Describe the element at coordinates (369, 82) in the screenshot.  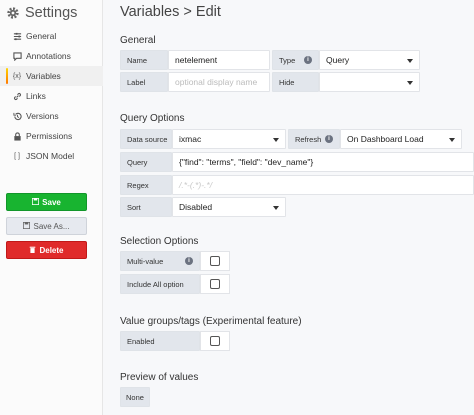
I see `hide-select` at that location.